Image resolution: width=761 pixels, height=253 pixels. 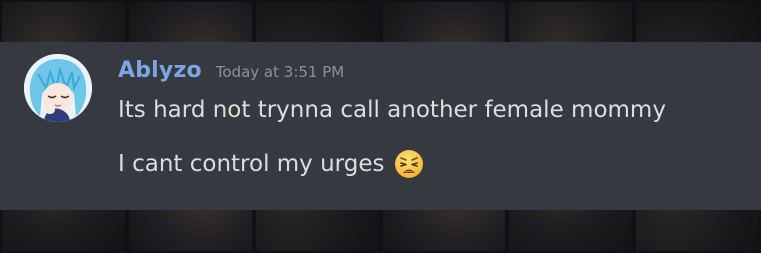 I want to click on message-line: I cant control my urges, so click(x=271, y=164).